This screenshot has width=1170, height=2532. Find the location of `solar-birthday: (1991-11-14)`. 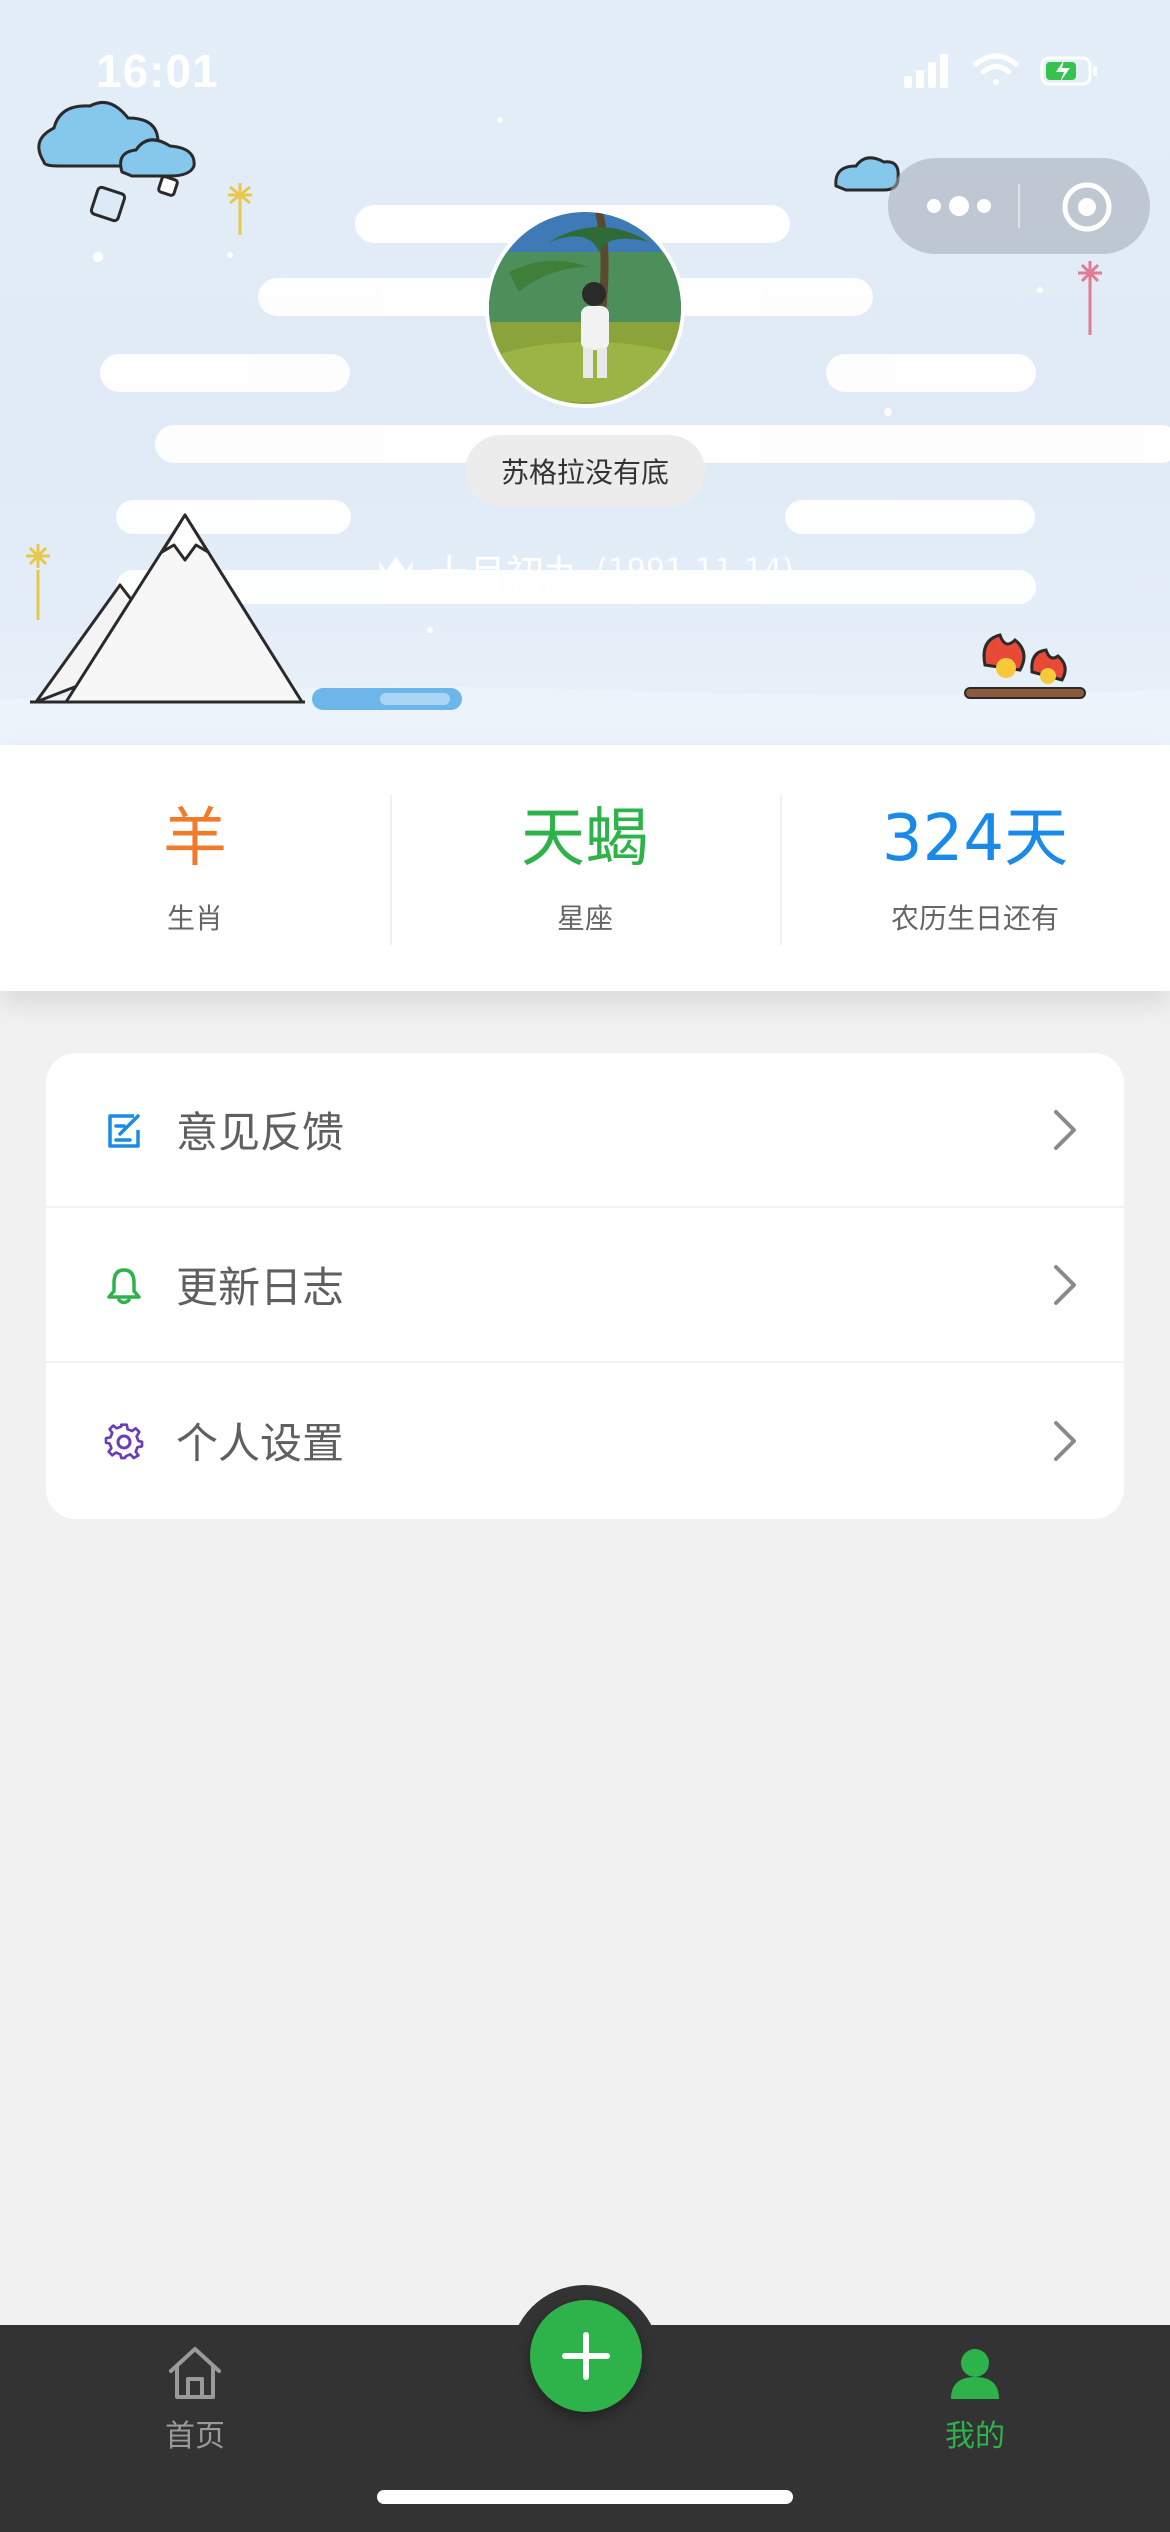

solar-birthday: (1991-11-14) is located at coordinates (695, 570).